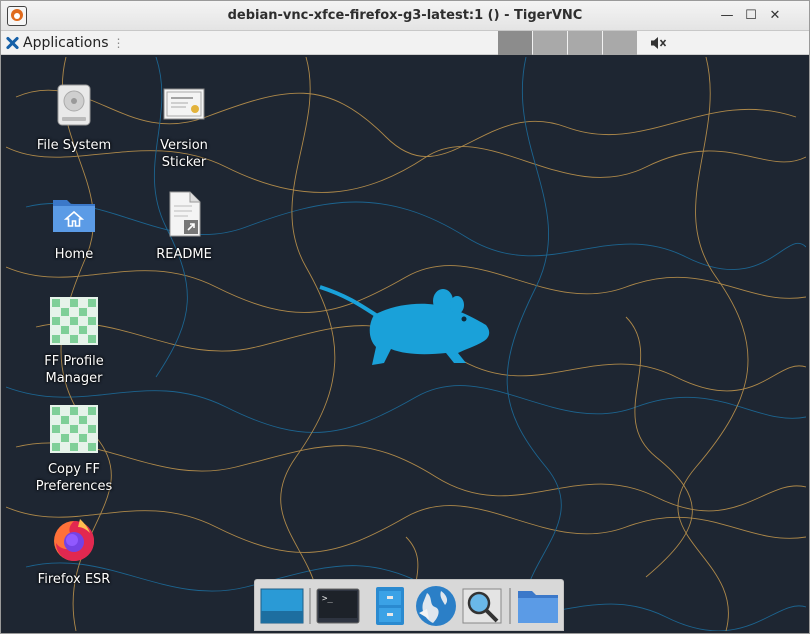  I want to click on web-browser-icon, so click(436, 606).